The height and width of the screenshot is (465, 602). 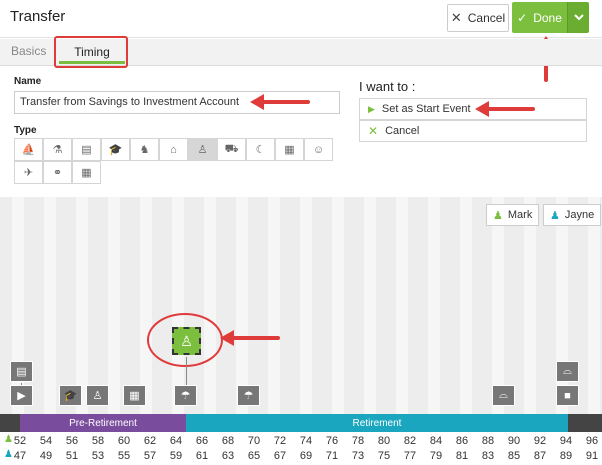 What do you see at coordinates (462, 441) in the screenshot?
I see `age-label: 86` at bounding box center [462, 441].